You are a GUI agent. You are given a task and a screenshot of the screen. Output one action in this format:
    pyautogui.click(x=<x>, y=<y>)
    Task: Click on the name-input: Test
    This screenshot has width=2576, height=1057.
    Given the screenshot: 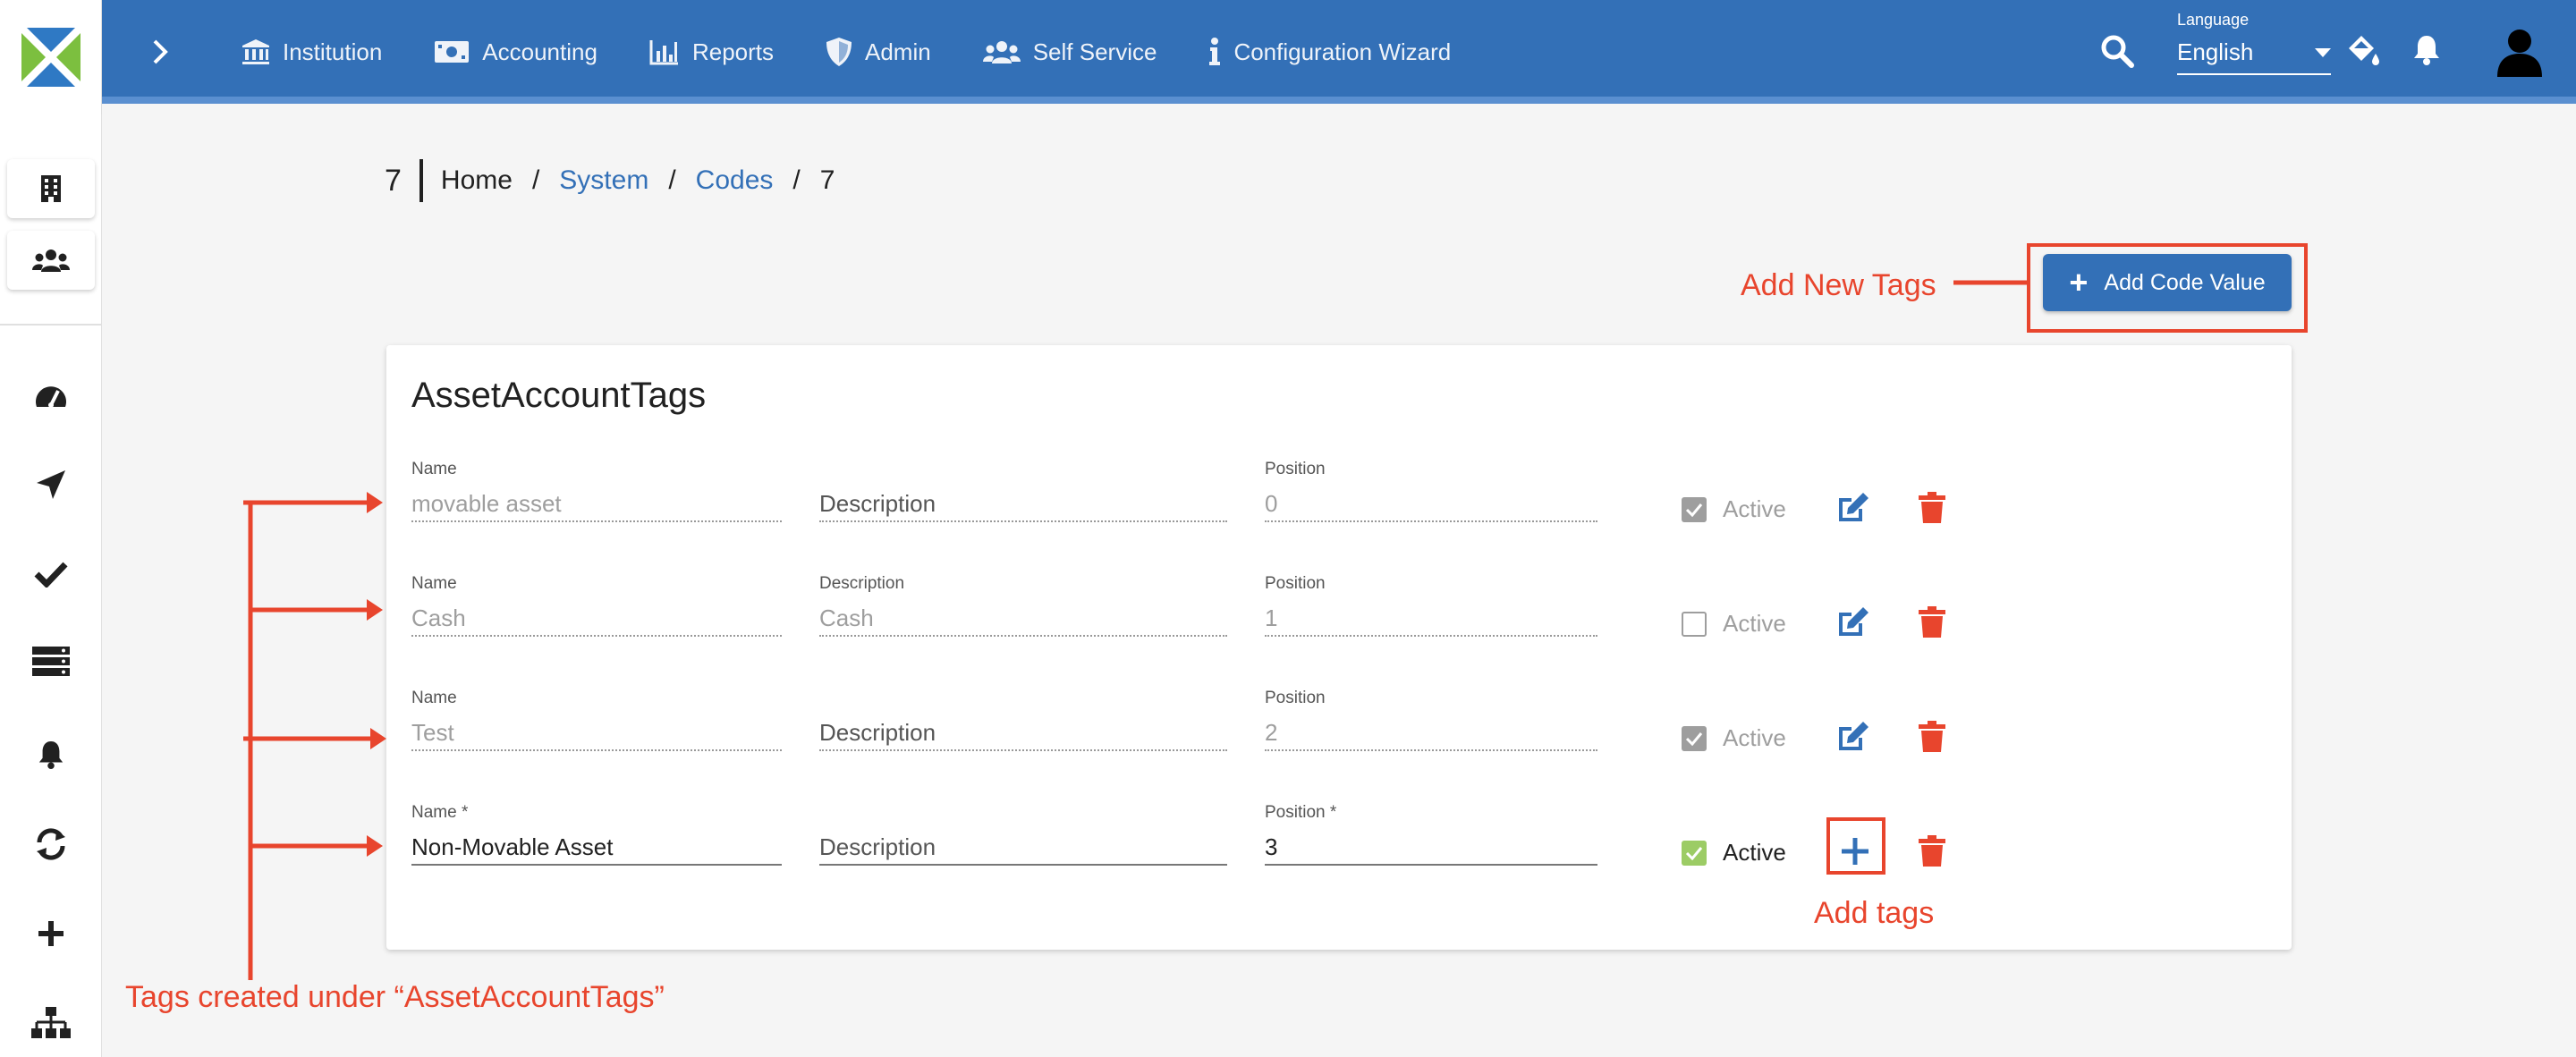 What is the action you would take?
    pyautogui.click(x=596, y=730)
    